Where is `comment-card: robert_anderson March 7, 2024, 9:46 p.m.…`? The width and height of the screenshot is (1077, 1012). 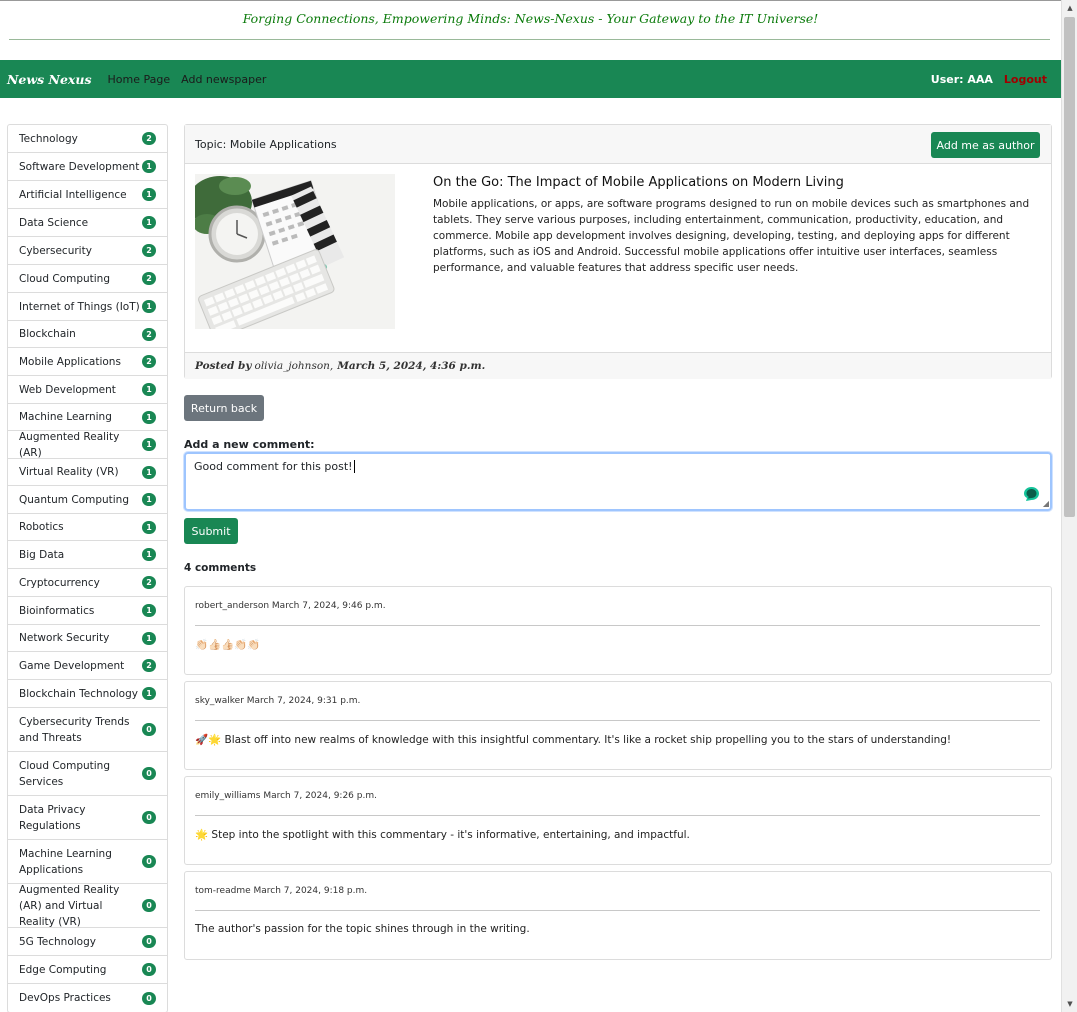
comment-card: robert_anderson March 7, 2024, 9:46 p.m.… is located at coordinates (618, 630).